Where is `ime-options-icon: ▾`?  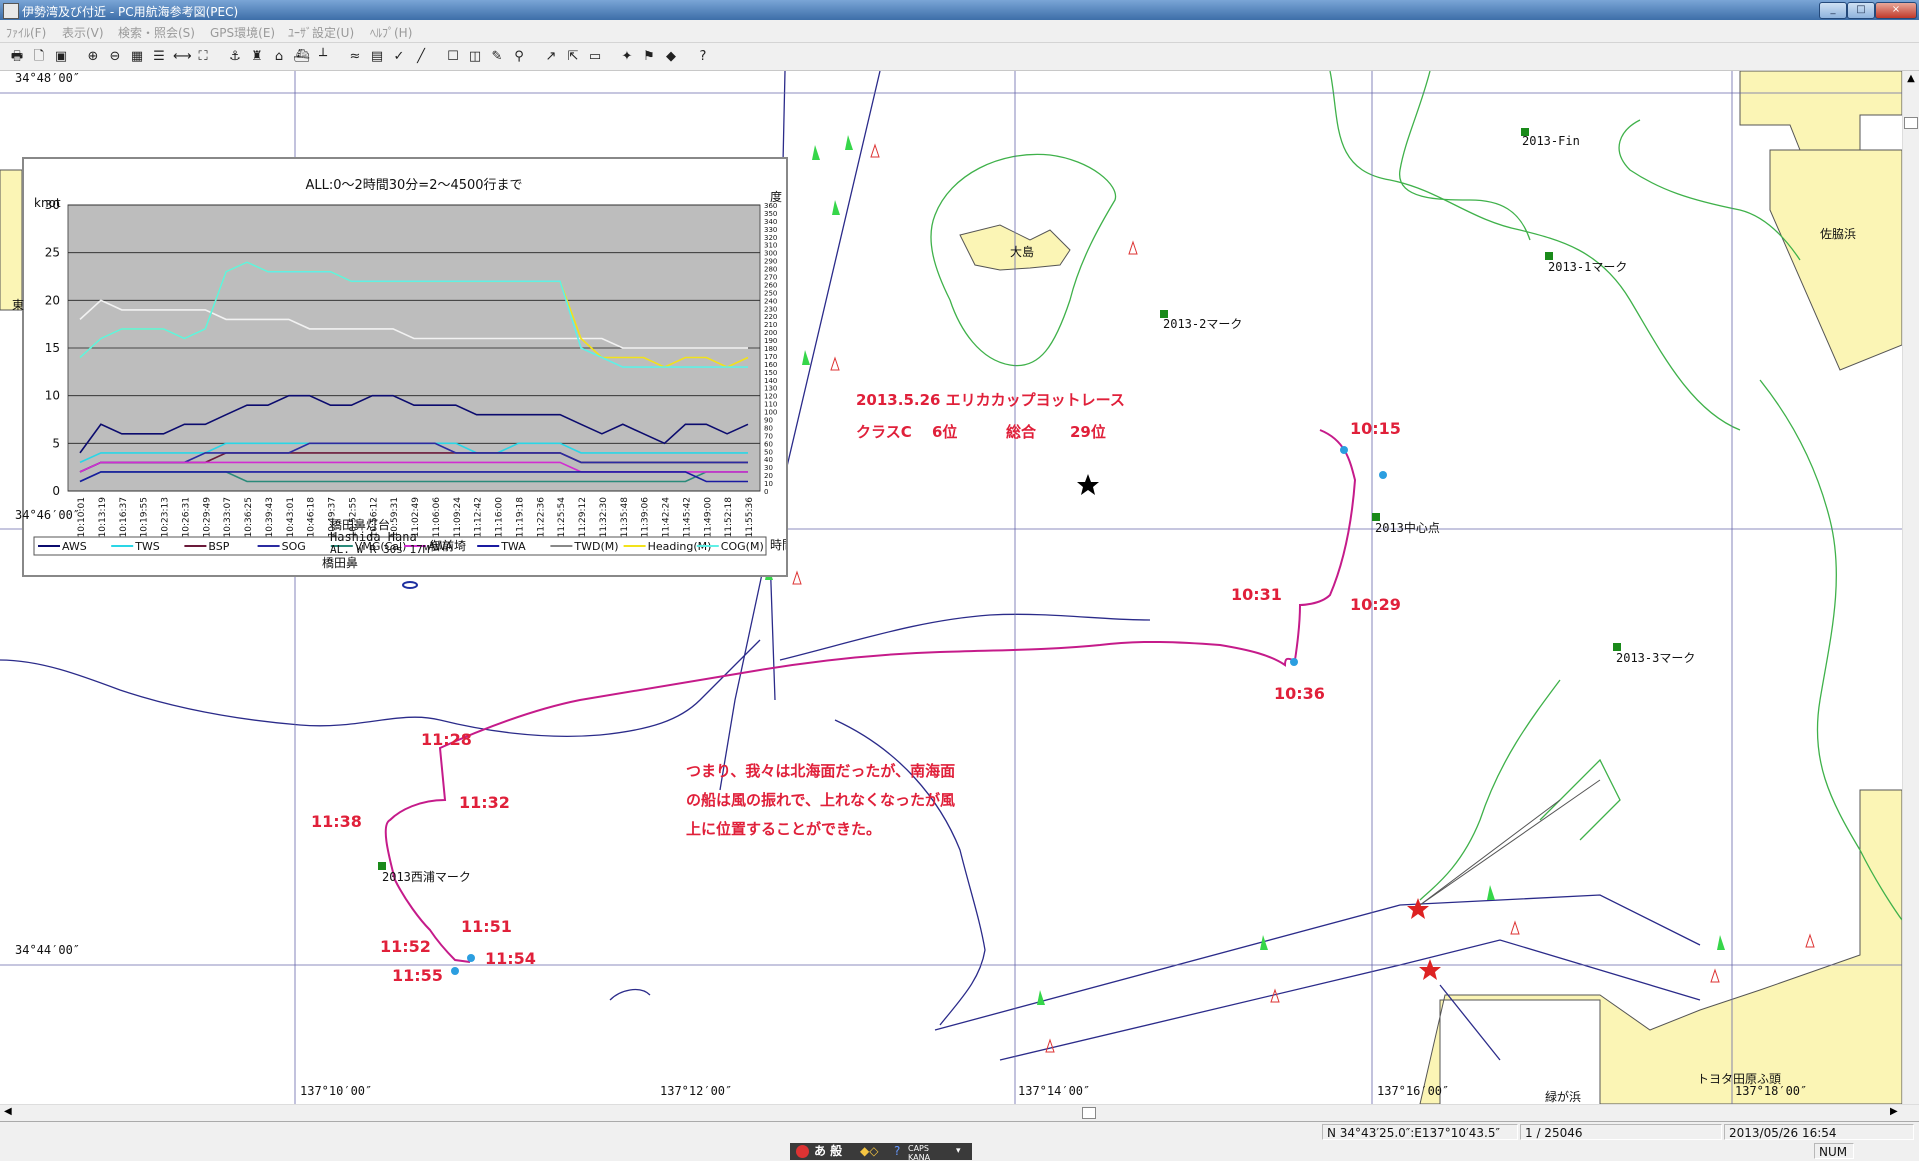
ime-options-icon: ▾ is located at coordinates (958, 1151).